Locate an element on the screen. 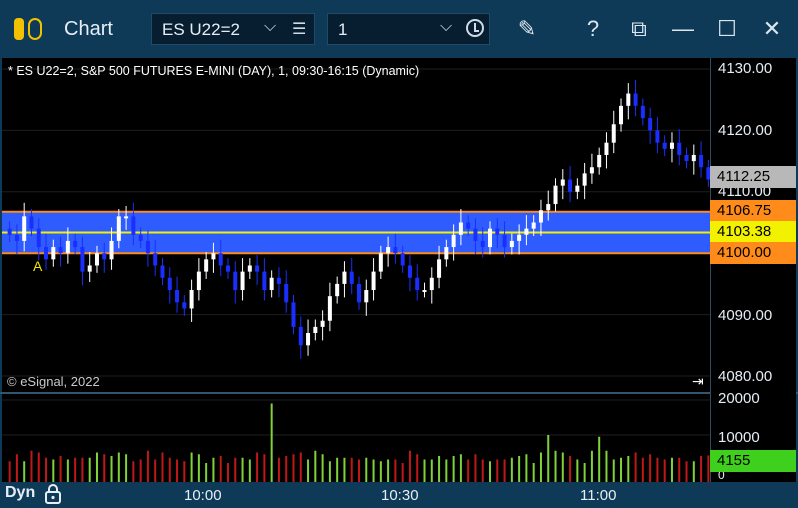 This screenshot has width=798, height=508. clock-icon is located at coordinates (475, 28).